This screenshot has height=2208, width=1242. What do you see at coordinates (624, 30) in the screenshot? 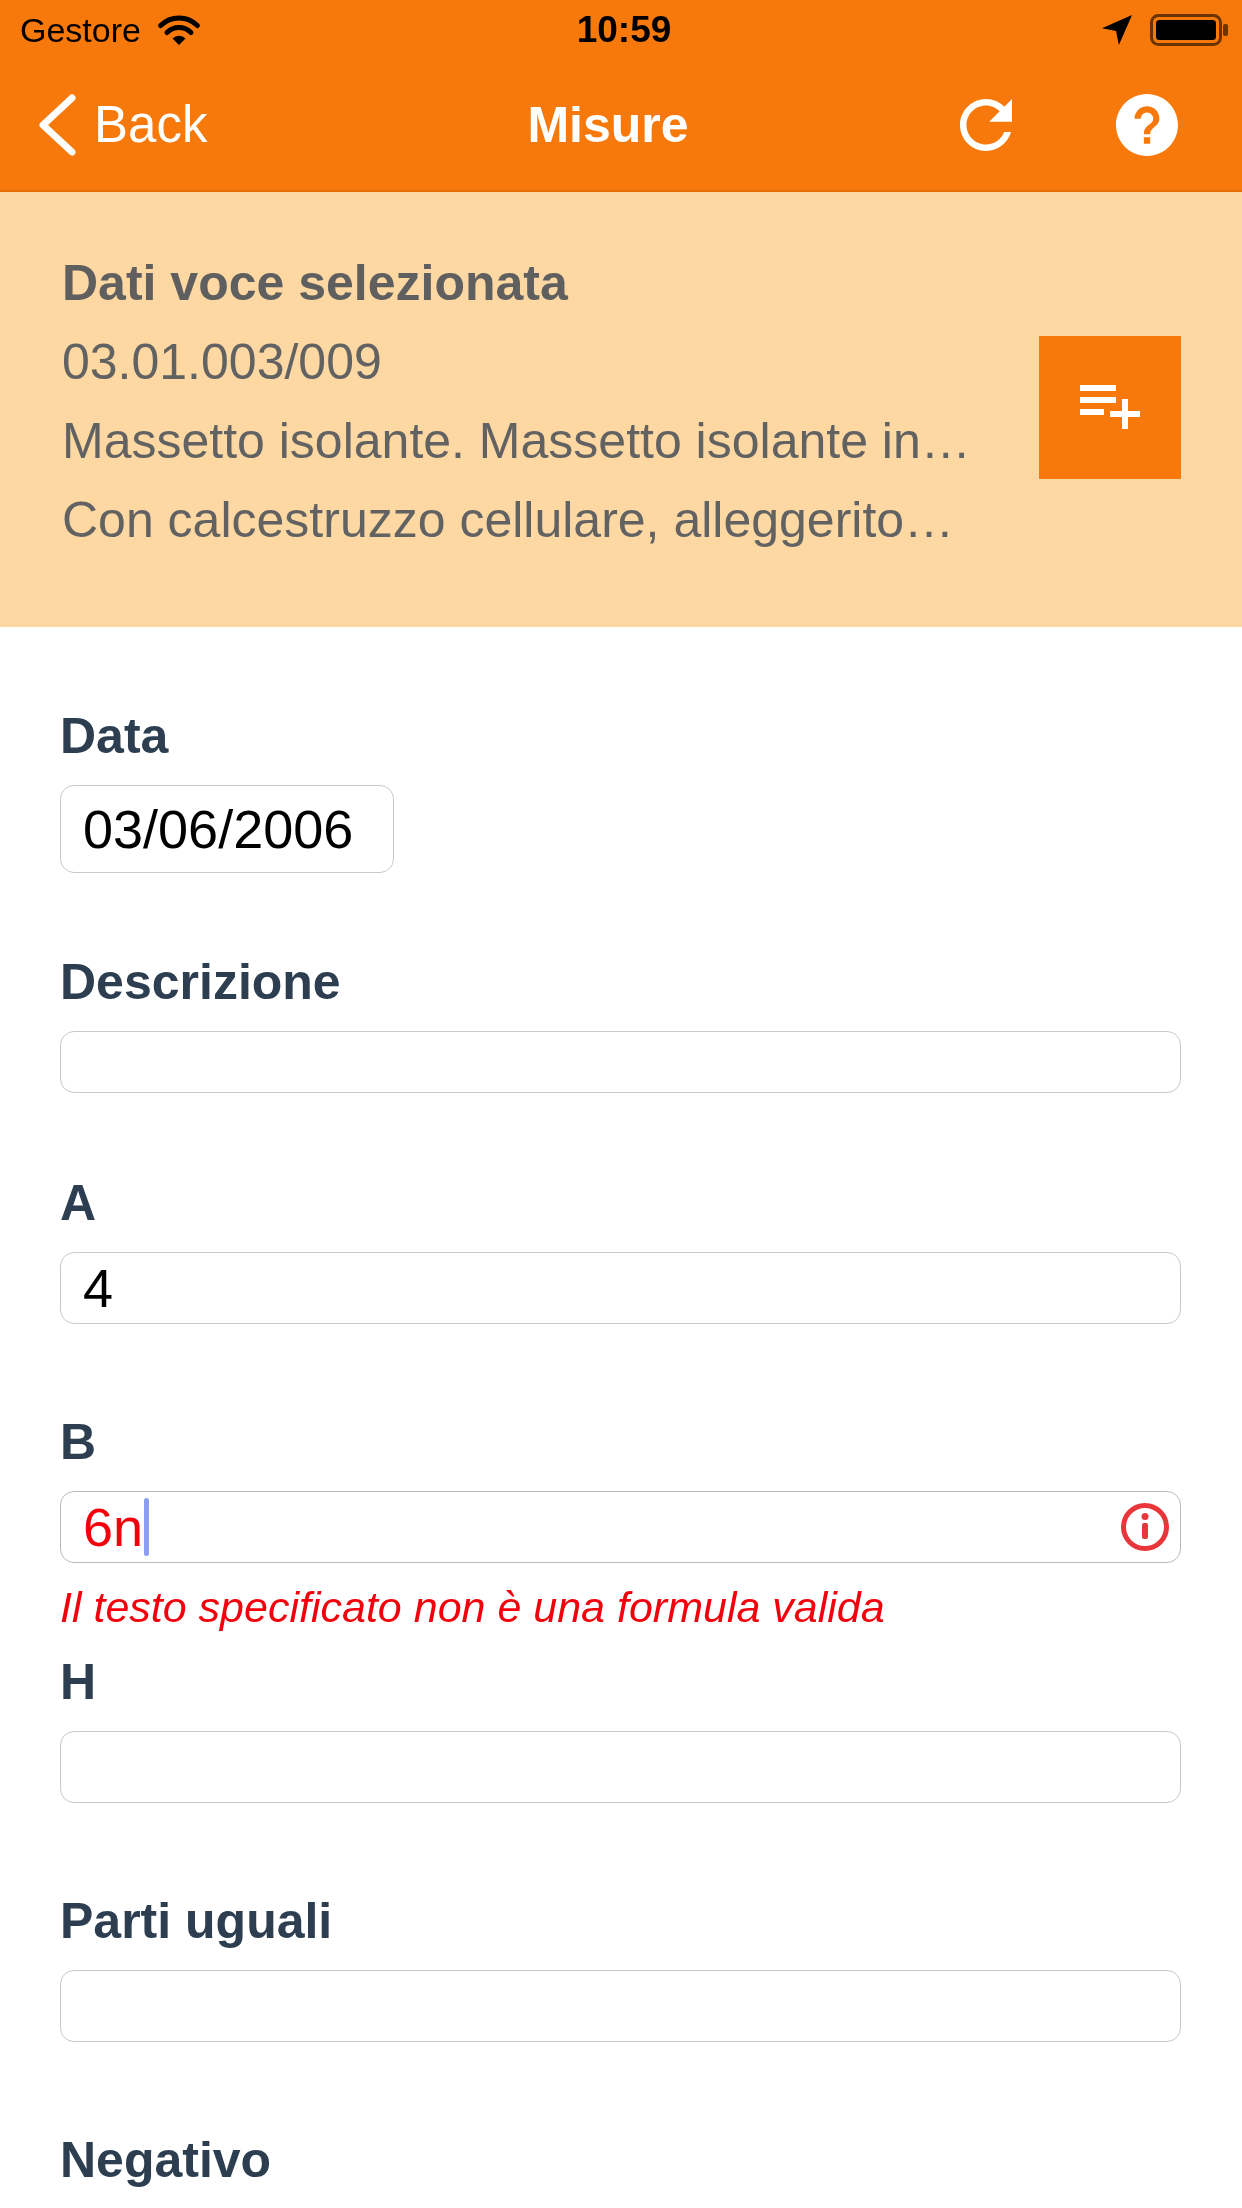
I see `status-time: 10:59` at bounding box center [624, 30].